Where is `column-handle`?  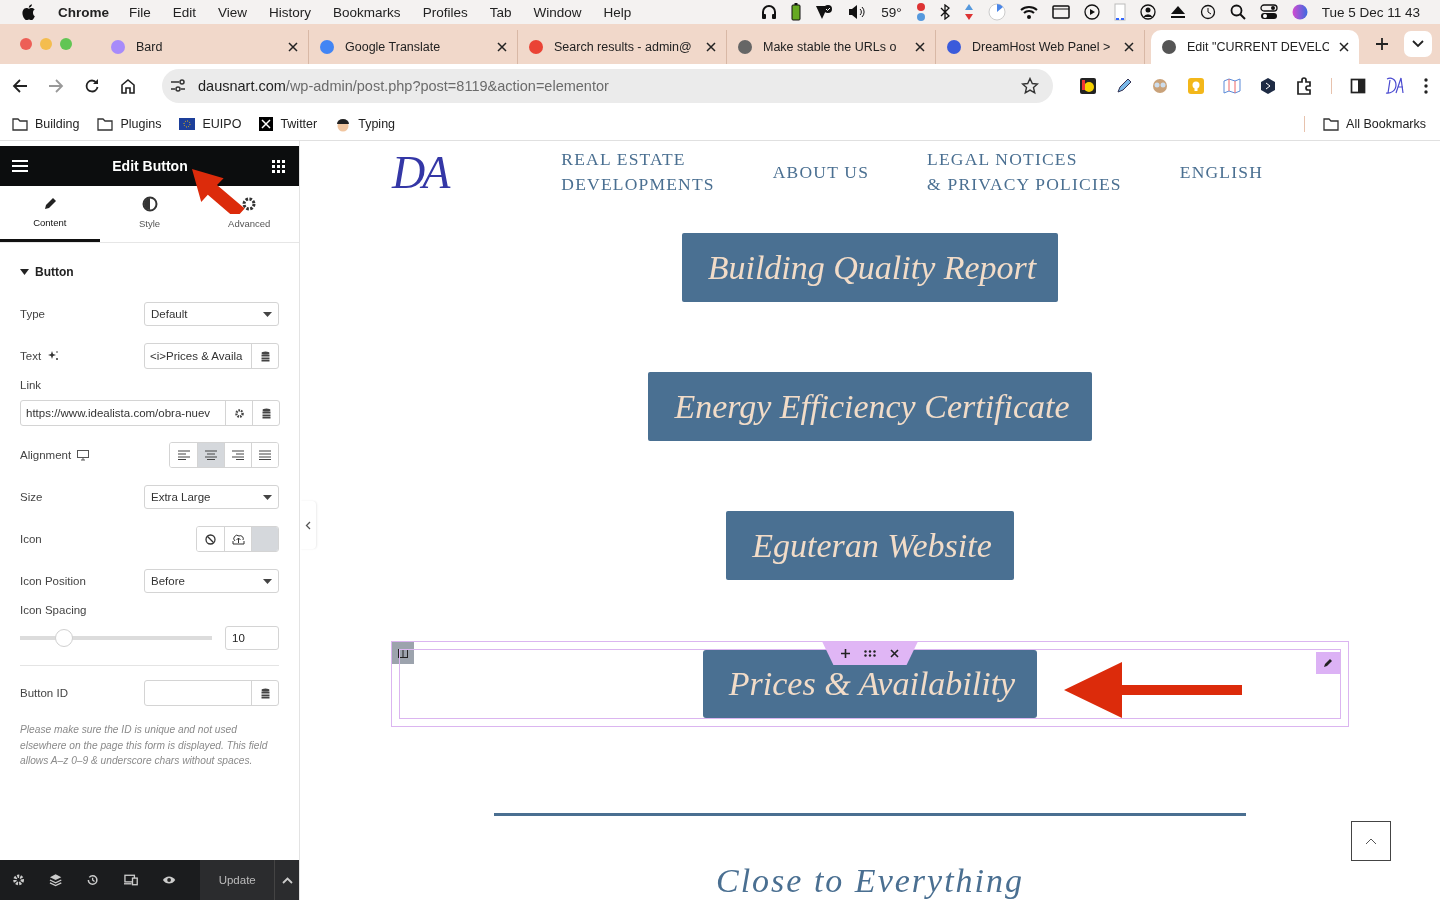
column-handle is located at coordinates (403, 653).